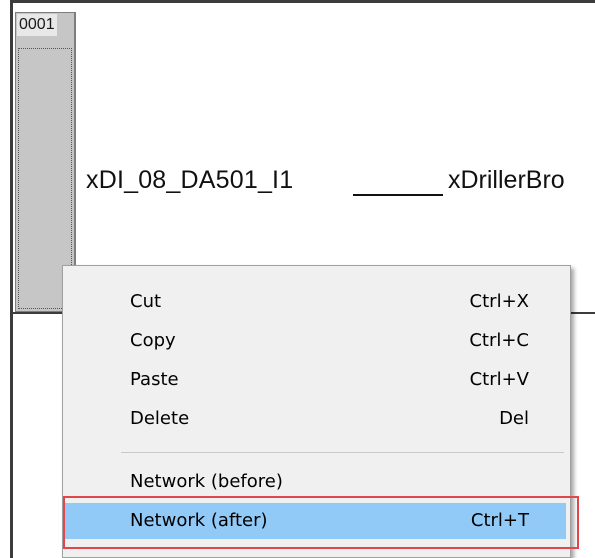  Describe the element at coordinates (499, 301) in the screenshot. I see `menu-item-shortcut: Ctrl+X` at that location.